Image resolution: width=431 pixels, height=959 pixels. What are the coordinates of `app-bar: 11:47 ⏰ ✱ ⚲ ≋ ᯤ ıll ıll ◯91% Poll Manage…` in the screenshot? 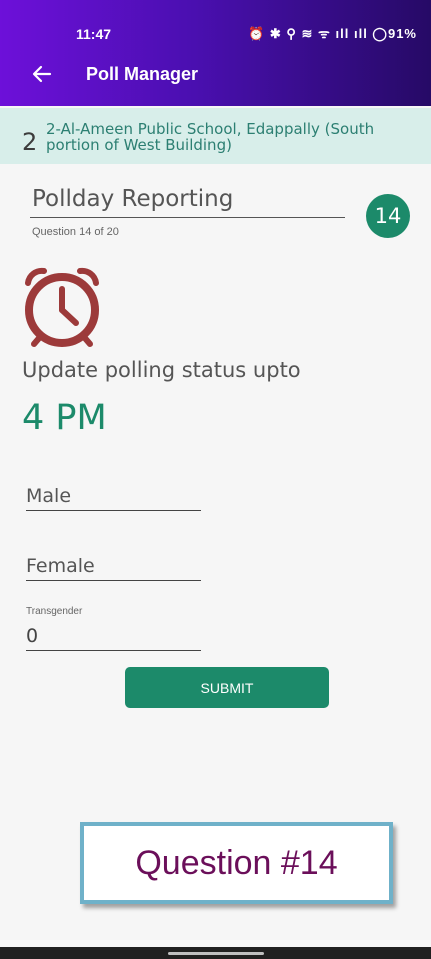 It's located at (215, 53).